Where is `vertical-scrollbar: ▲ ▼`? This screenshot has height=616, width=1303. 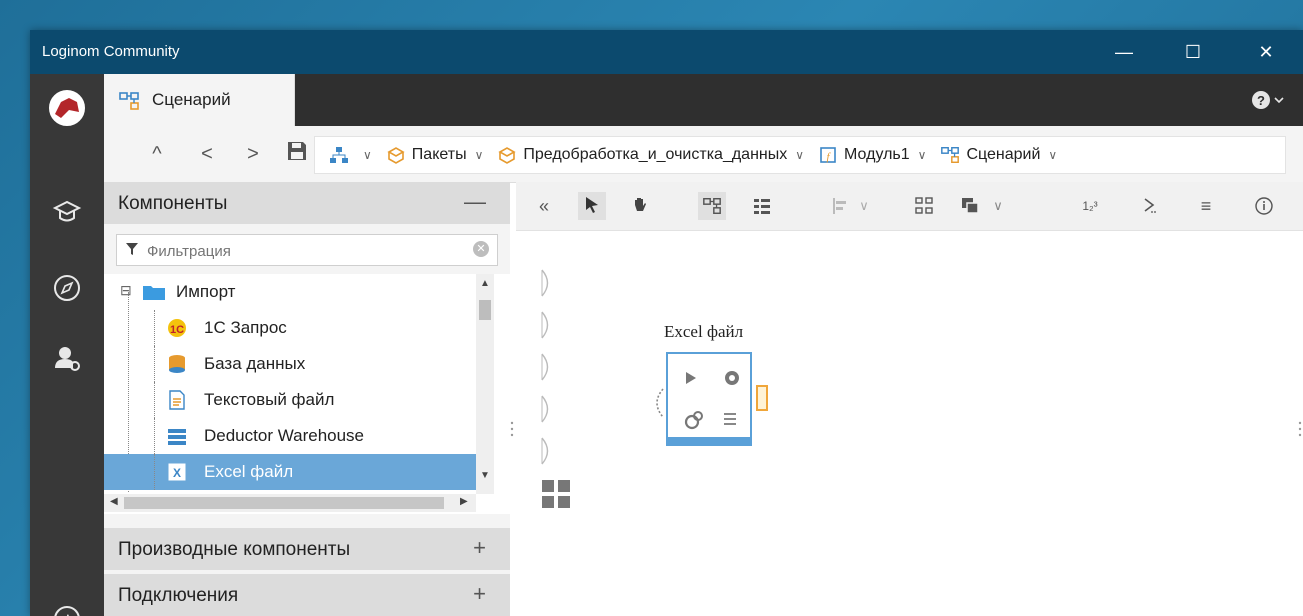
vertical-scrollbar: ▲ ▼ is located at coordinates (485, 384).